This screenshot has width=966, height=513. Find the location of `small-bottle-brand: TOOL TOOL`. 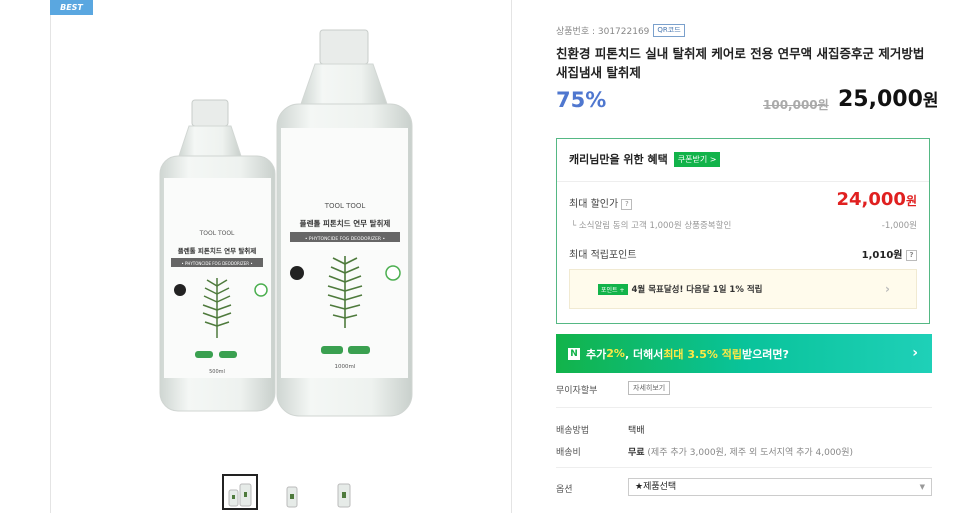

small-bottle-brand: TOOL TOOL is located at coordinates (217, 233).